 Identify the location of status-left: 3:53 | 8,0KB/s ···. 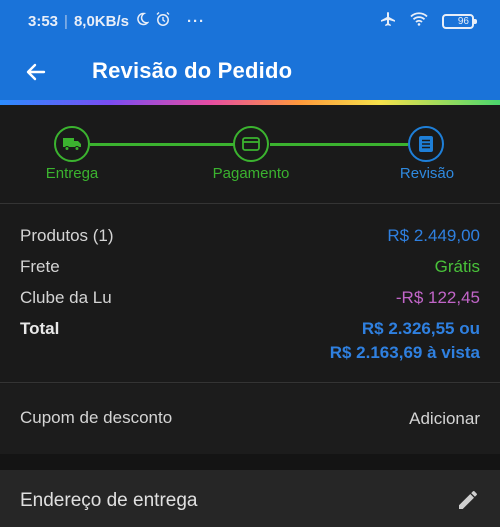
(116, 21).